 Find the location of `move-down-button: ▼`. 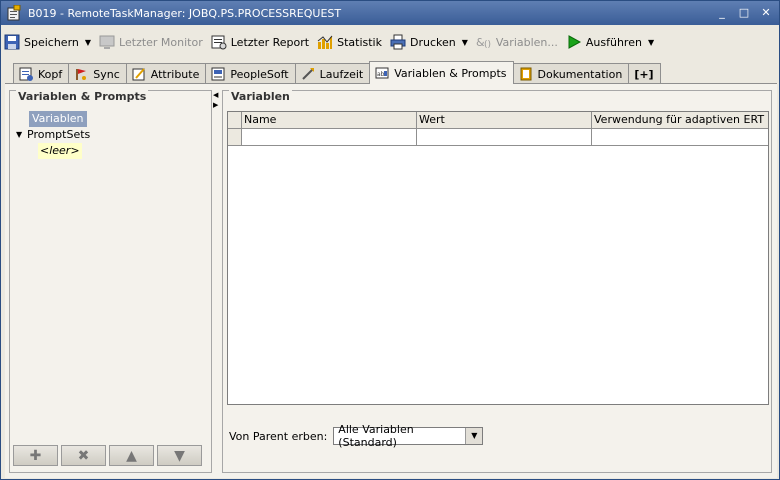

move-down-button: ▼ is located at coordinates (179, 455).